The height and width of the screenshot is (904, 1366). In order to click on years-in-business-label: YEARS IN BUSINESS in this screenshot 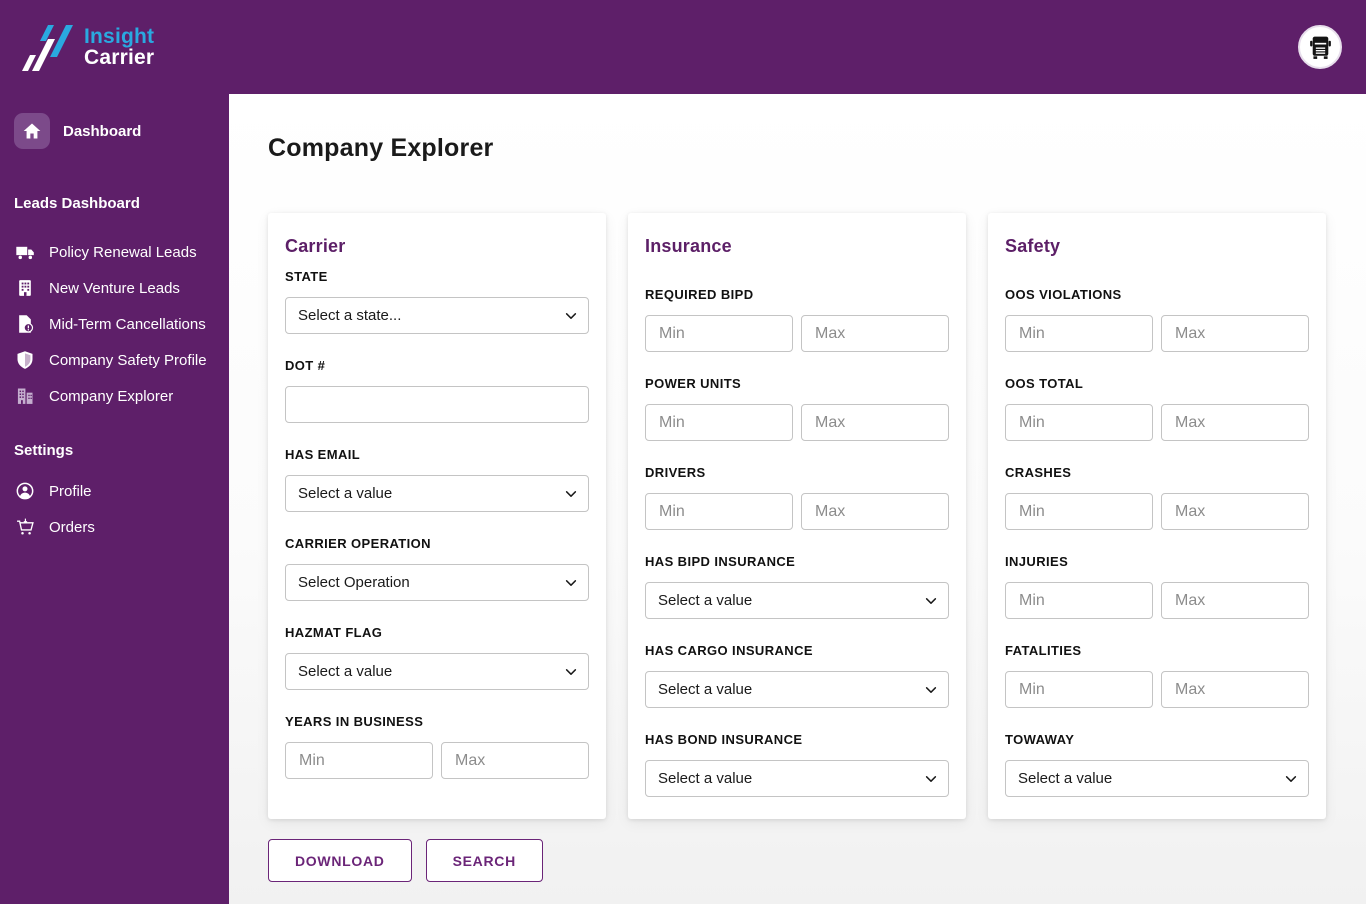, I will do `click(354, 721)`.